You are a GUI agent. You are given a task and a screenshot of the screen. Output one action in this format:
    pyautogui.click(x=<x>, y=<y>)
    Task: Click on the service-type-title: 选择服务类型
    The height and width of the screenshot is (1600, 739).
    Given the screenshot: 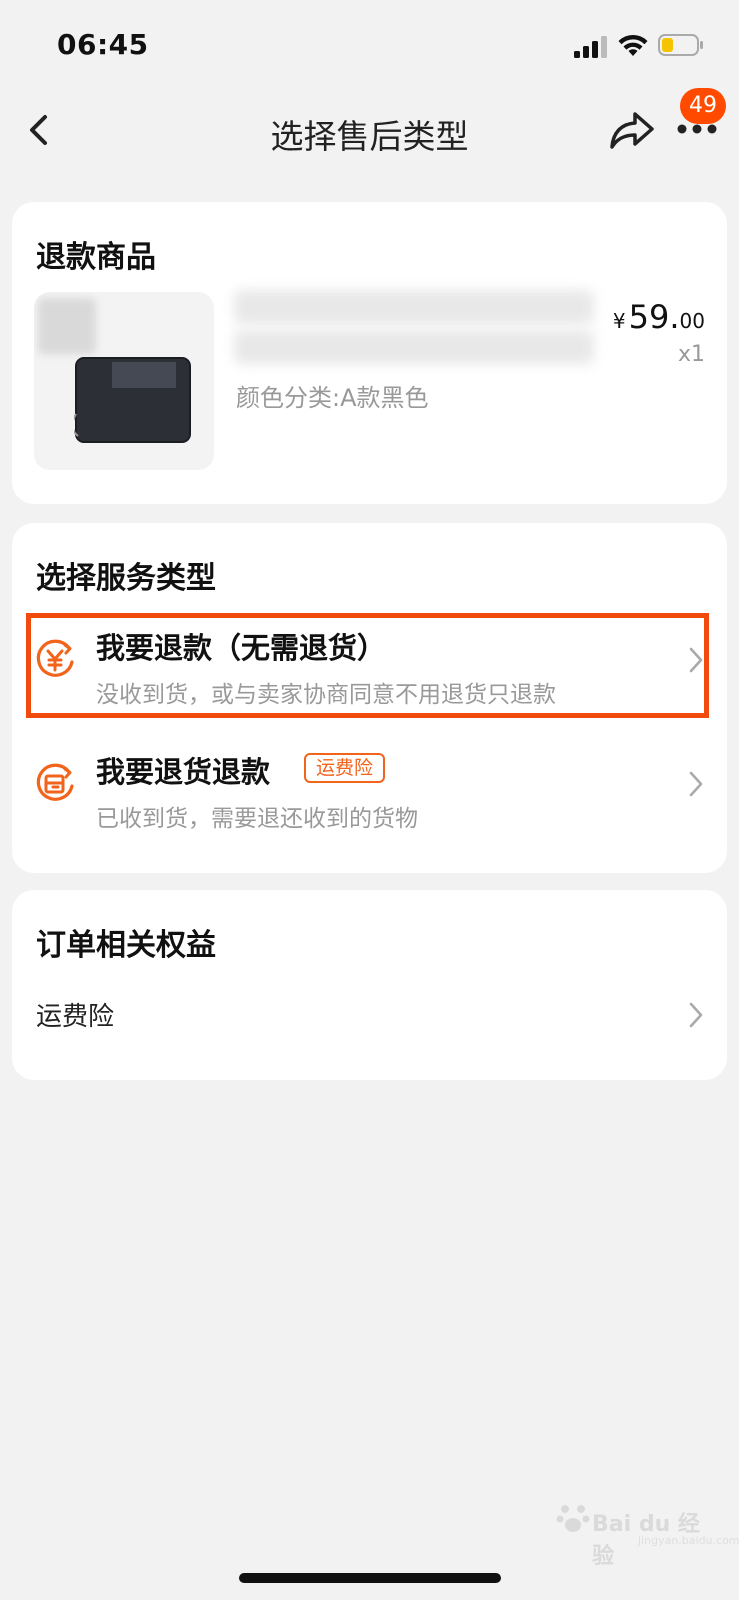 What is the action you would take?
    pyautogui.click(x=126, y=578)
    